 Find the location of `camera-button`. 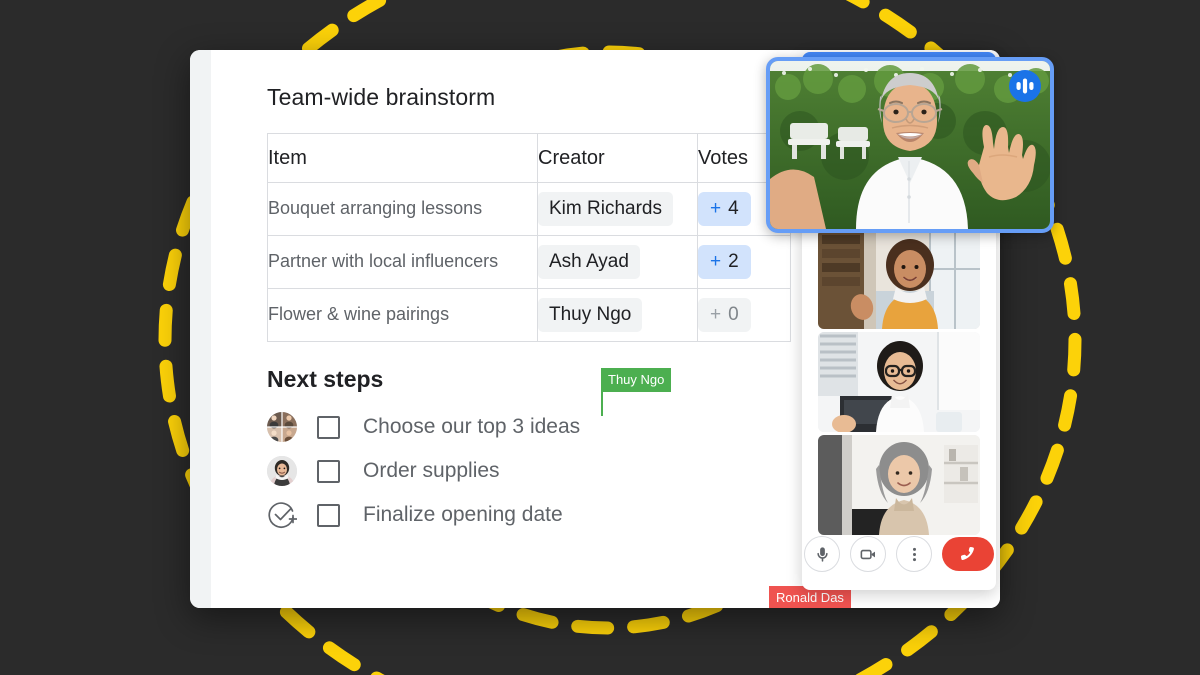

camera-button is located at coordinates (868, 554).